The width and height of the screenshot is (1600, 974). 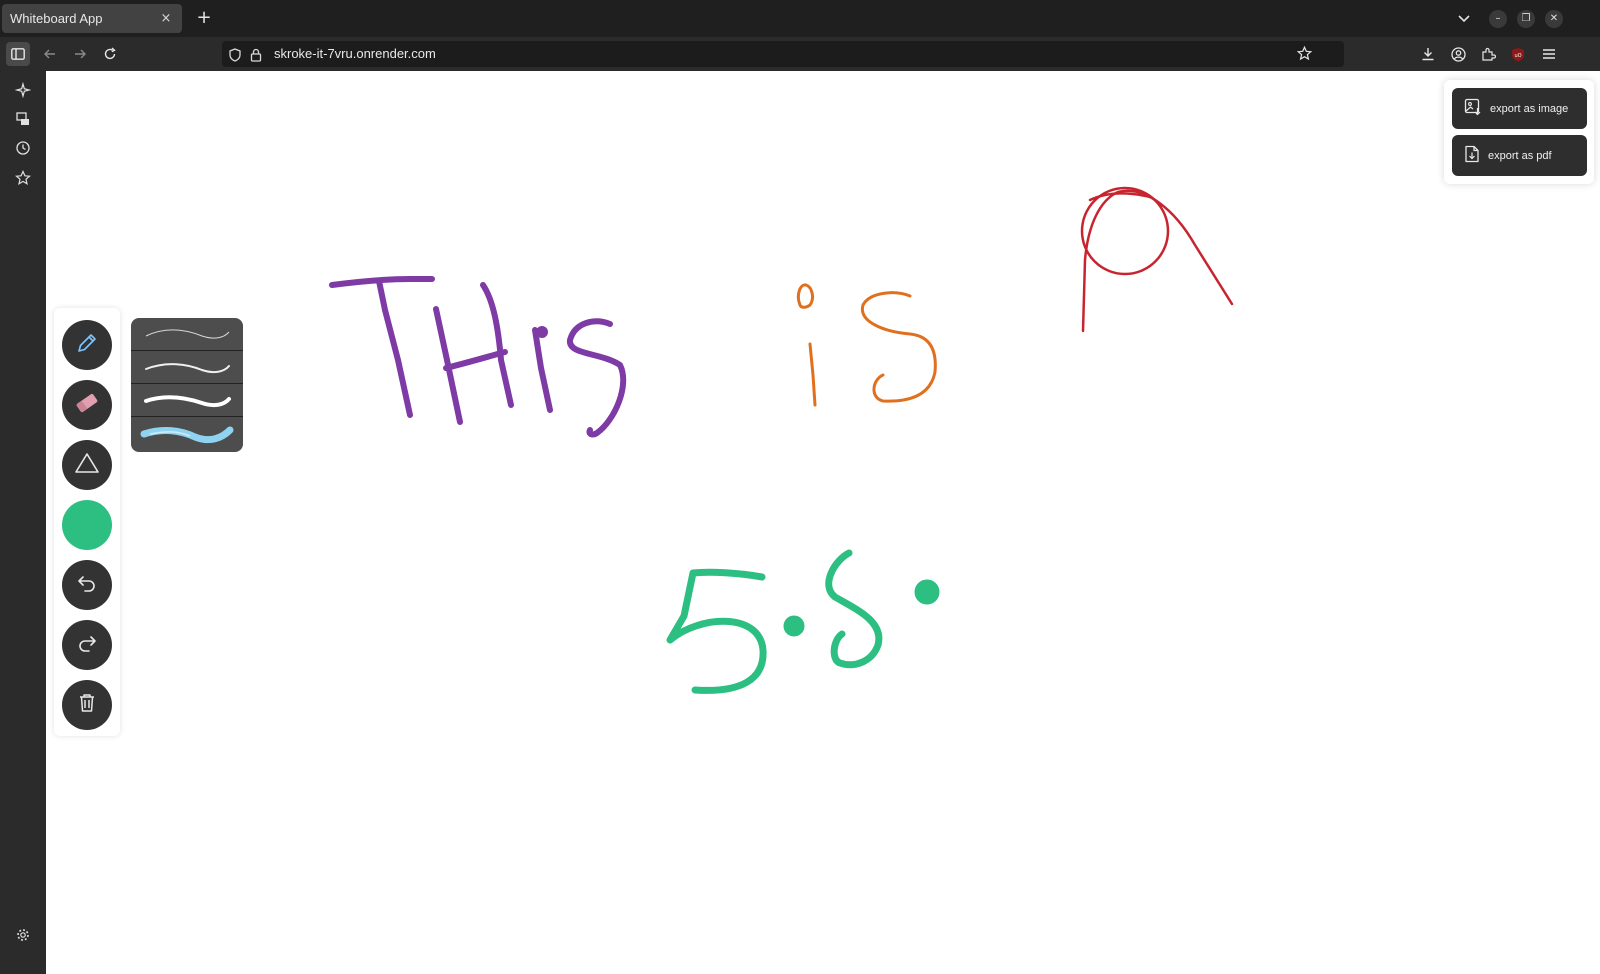 I want to click on drawing-toolbar, so click(x=87, y=522).